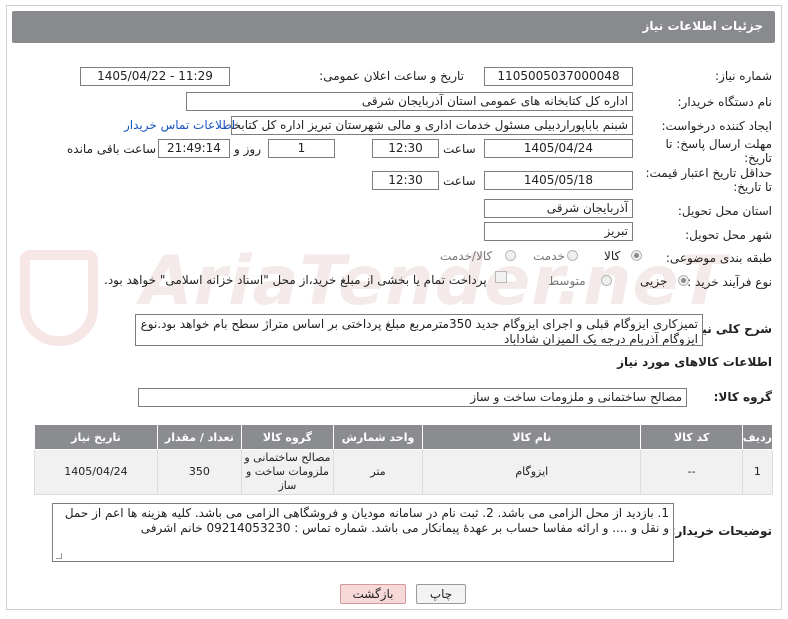  I want to click on province-field: آذربایجان شرقی, so click(558, 208).